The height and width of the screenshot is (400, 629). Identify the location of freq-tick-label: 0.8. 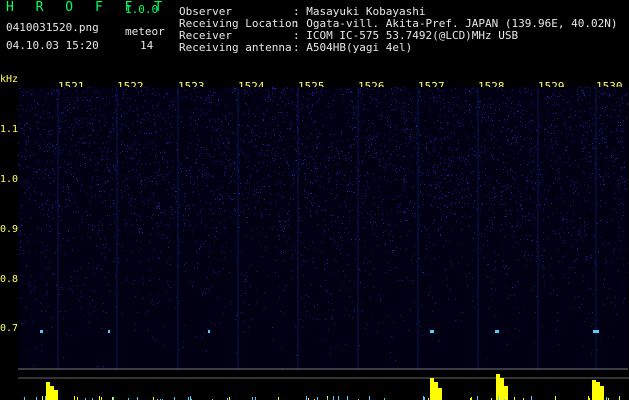
(9, 279).